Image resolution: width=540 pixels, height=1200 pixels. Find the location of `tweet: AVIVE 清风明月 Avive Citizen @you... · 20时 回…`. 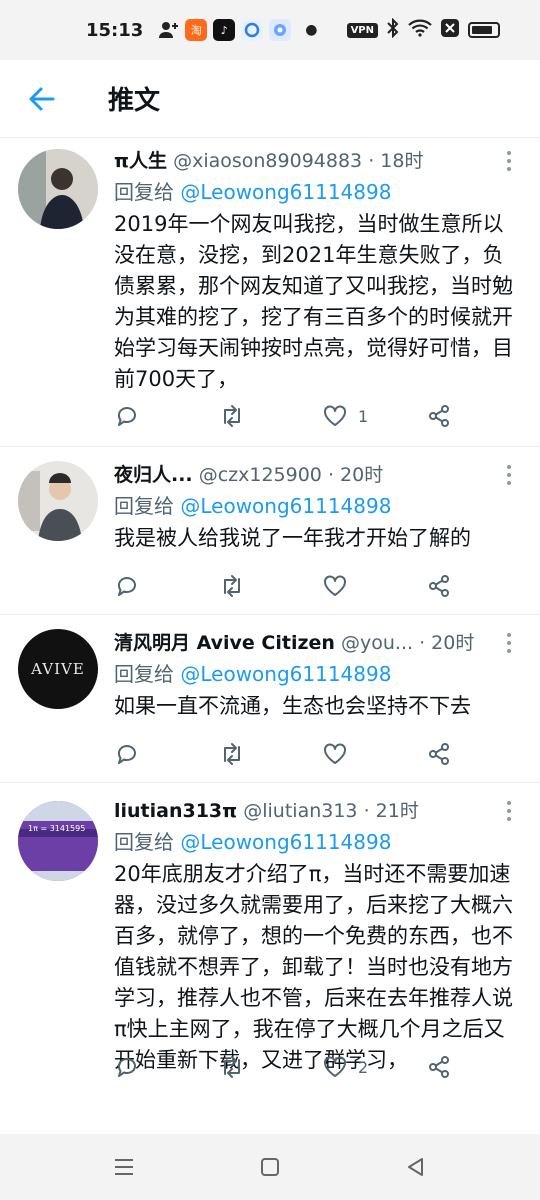

tweet: AVIVE 清风明月 Avive Citizen @you... · 20时 回… is located at coordinates (270, 699).